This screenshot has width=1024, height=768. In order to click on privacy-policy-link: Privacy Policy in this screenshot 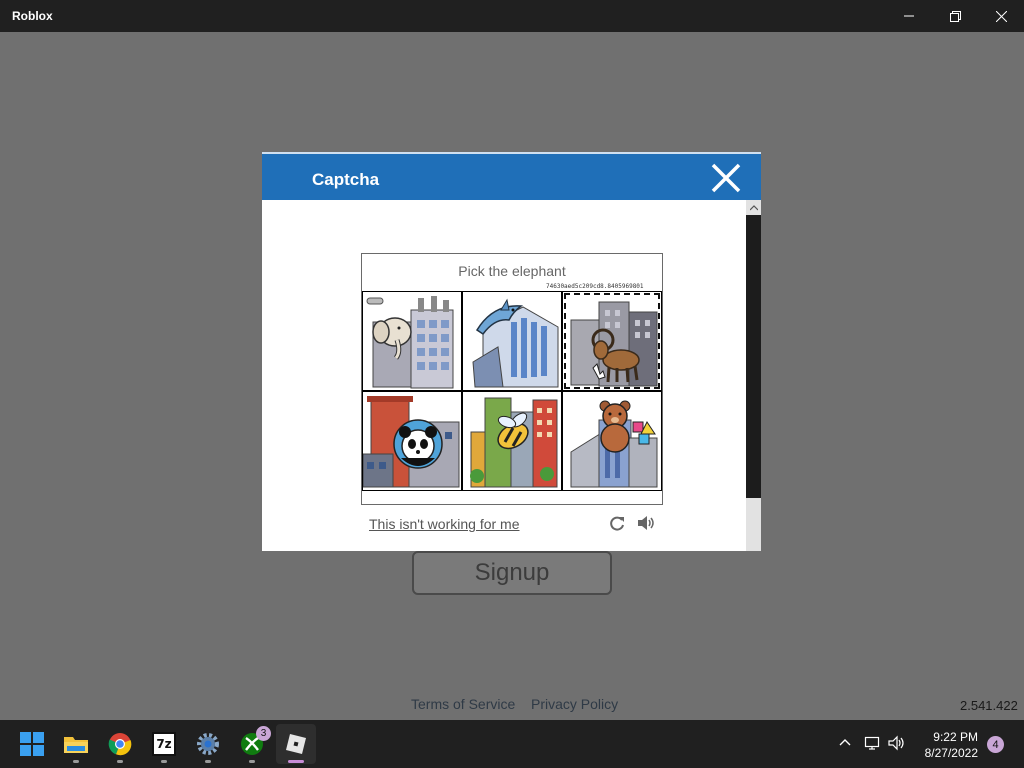, I will do `click(574, 704)`.